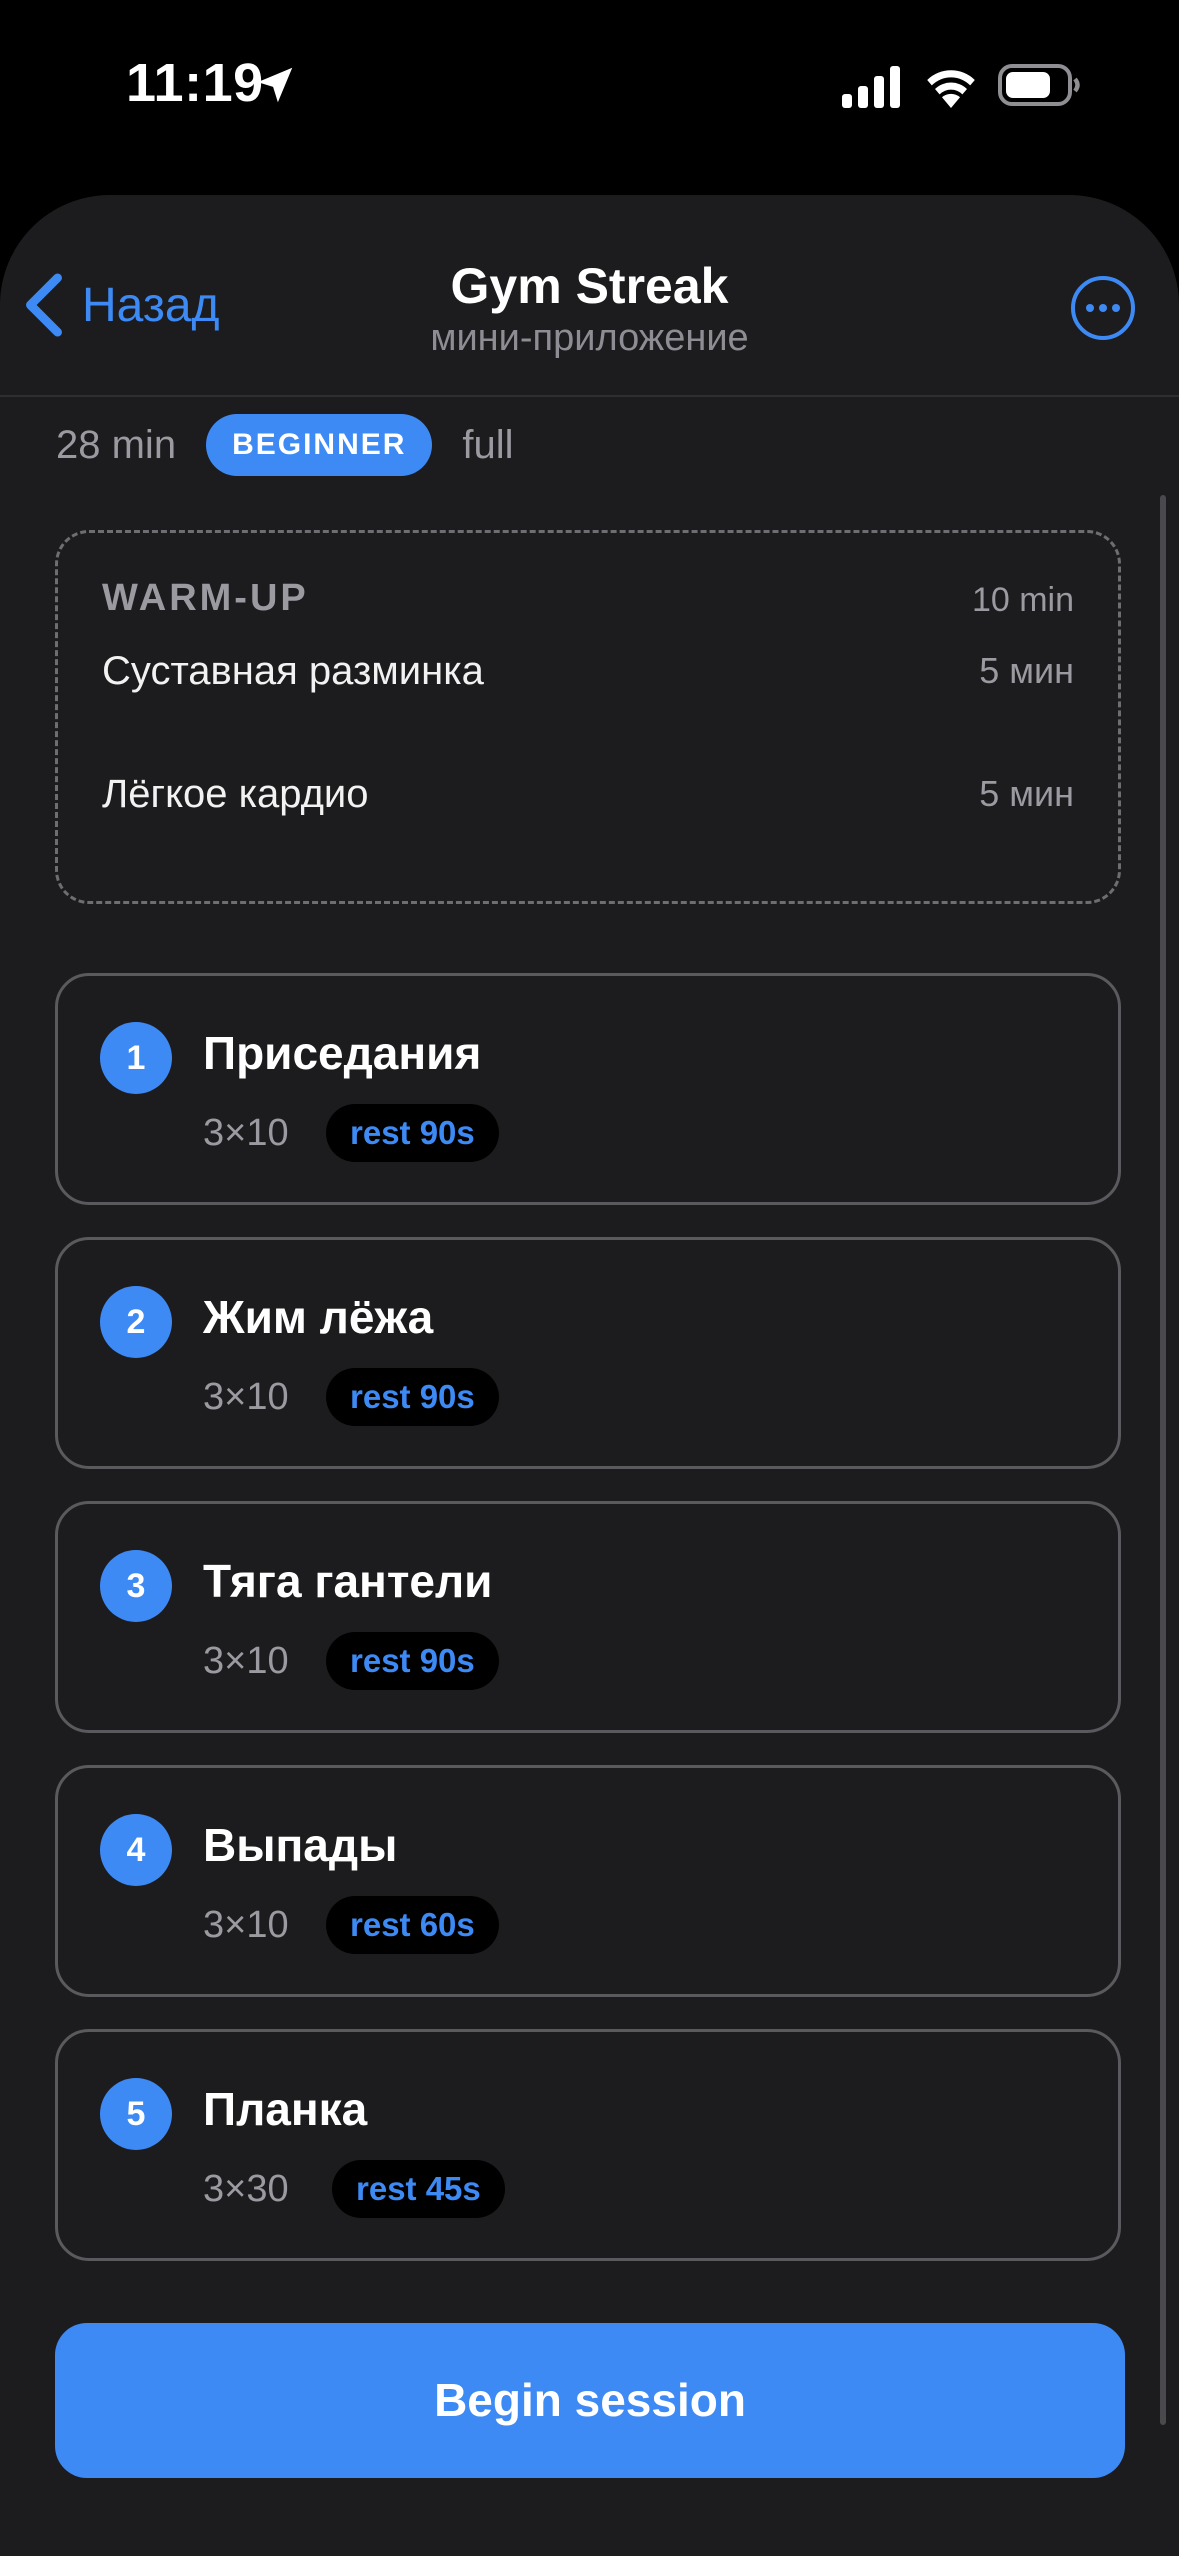 The height and width of the screenshot is (2556, 1179). I want to click on battery-icon, so click(1039, 85).